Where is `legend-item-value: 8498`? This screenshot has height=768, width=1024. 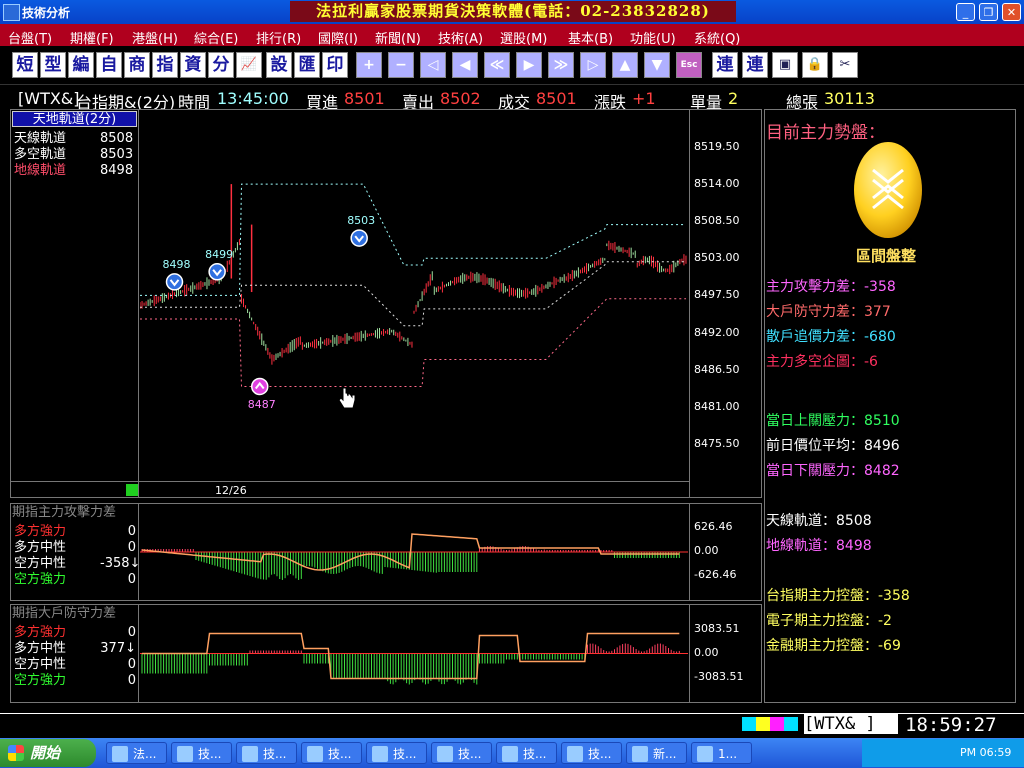
legend-item-value: 8498 is located at coordinates (117, 170).